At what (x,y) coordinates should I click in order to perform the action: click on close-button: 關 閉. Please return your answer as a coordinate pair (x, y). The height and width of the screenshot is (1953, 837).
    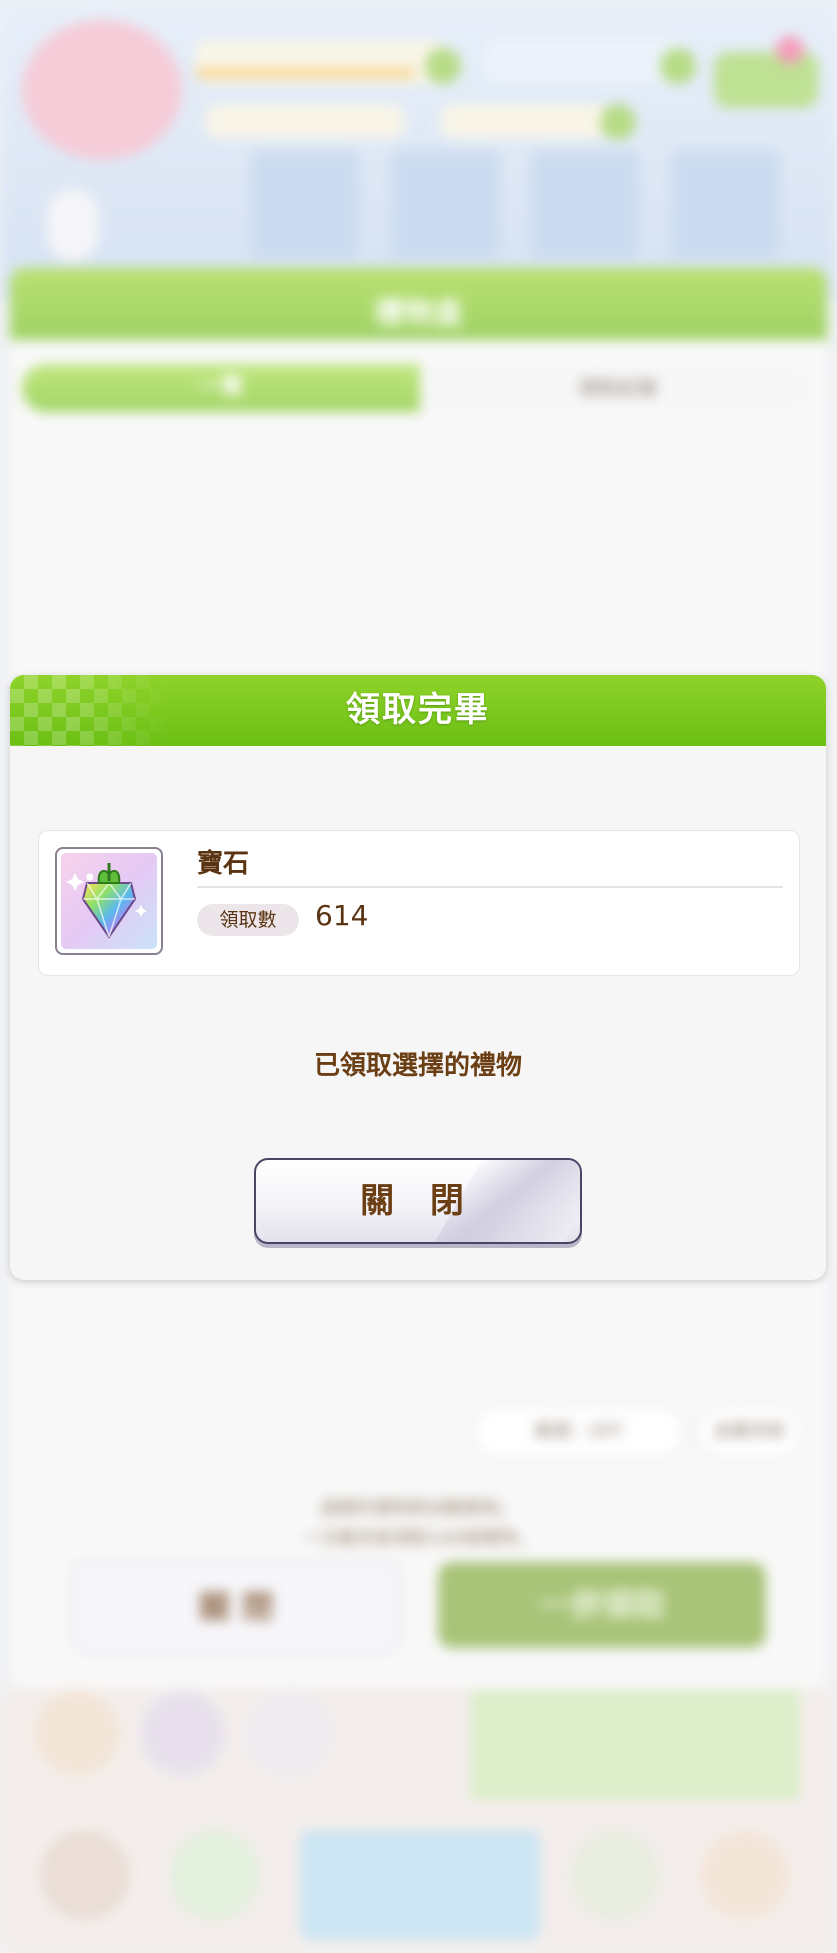
    Looking at the image, I should click on (418, 1201).